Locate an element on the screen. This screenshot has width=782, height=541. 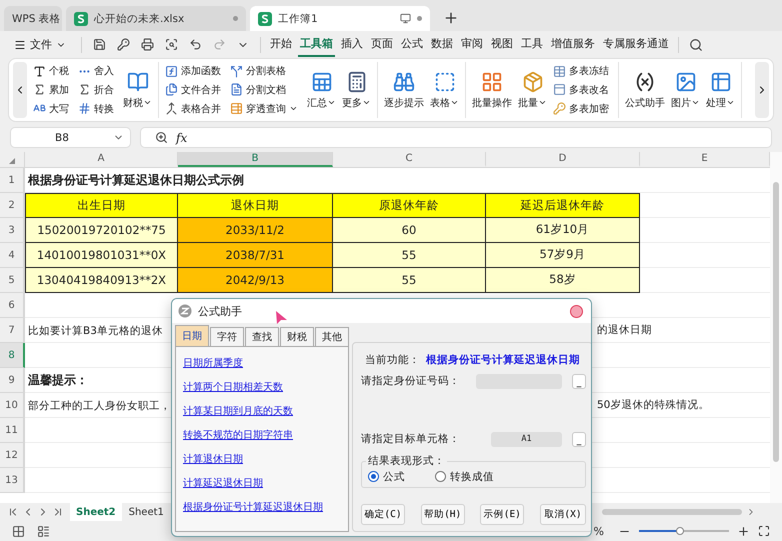
ribbon-button: 累加 is located at coordinates (51, 89).